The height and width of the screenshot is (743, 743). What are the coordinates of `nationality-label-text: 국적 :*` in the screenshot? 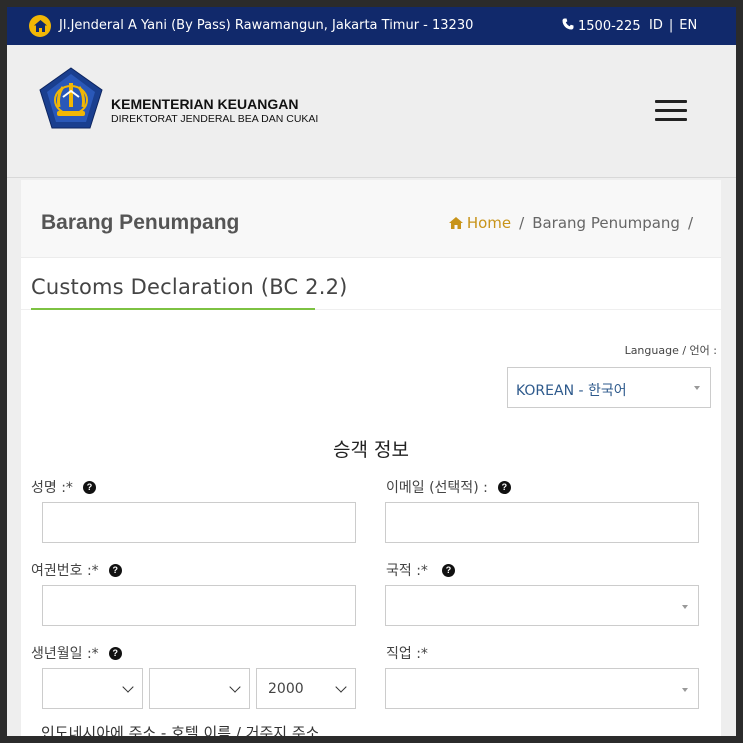 It's located at (407, 571).